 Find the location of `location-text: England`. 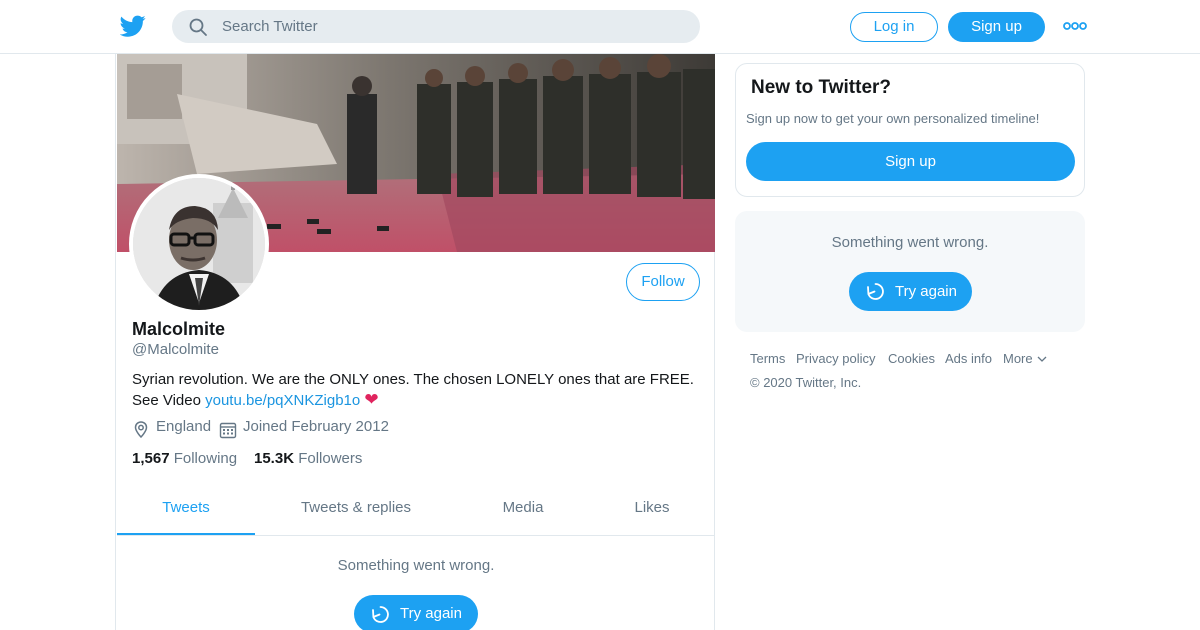

location-text: England is located at coordinates (184, 426).